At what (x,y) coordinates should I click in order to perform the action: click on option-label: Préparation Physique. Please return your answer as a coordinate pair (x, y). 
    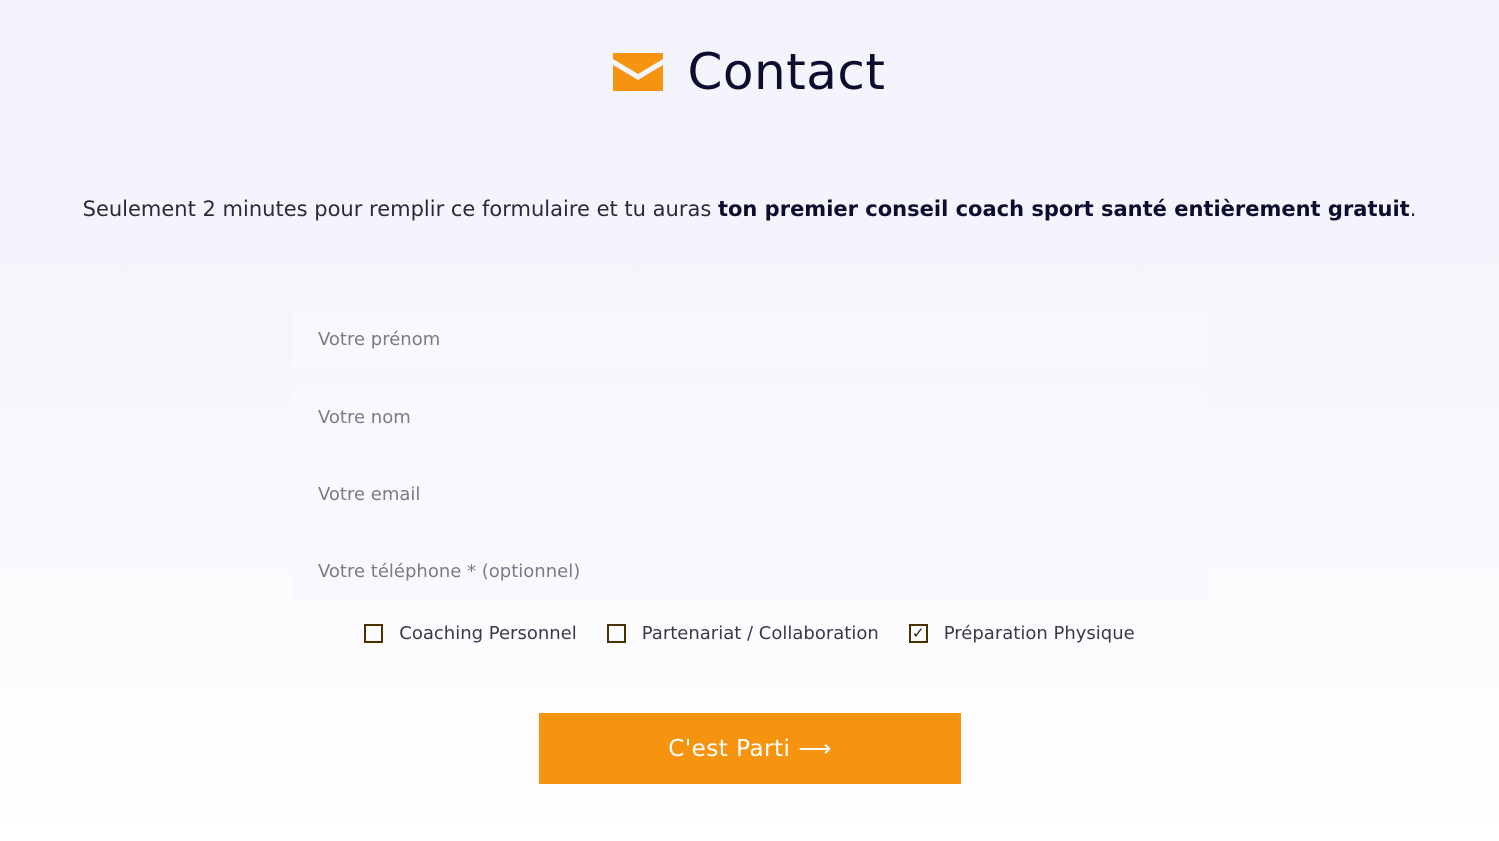
    Looking at the image, I should click on (1039, 633).